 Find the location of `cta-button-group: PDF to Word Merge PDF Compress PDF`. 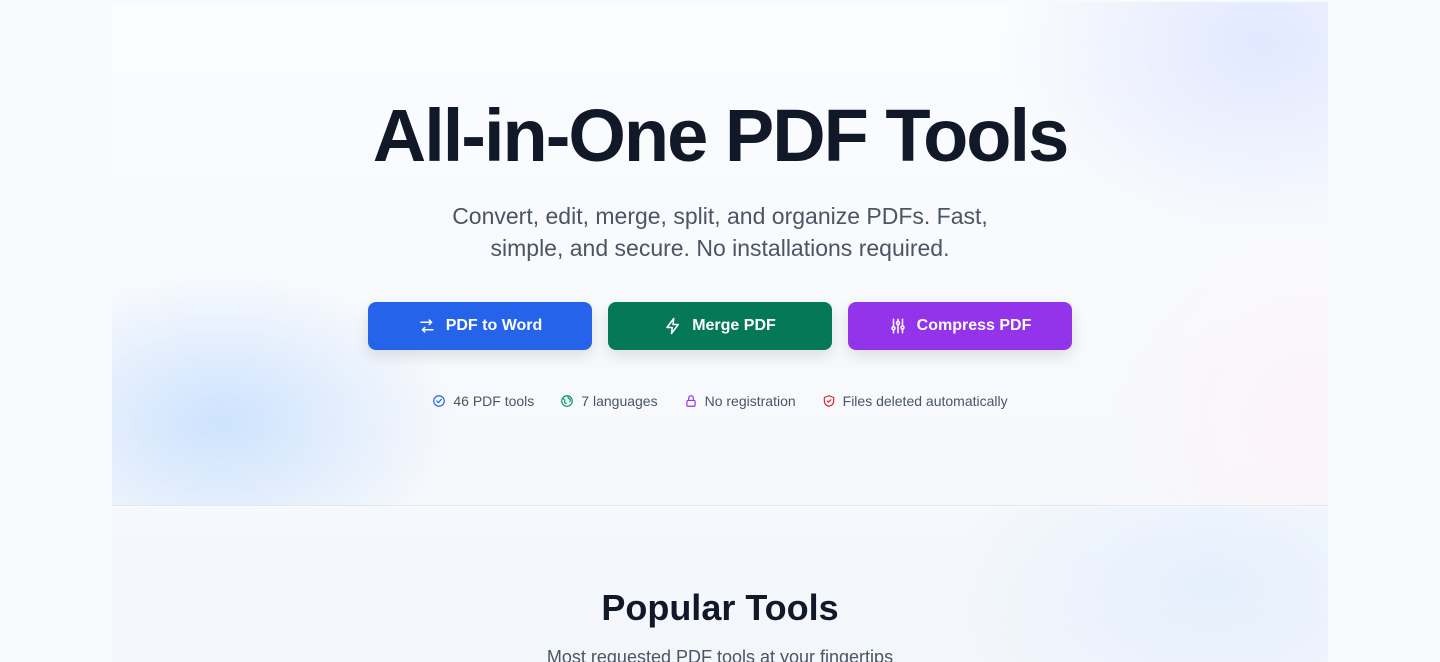

cta-button-group: PDF to Word Merge PDF Compress PDF is located at coordinates (720, 326).